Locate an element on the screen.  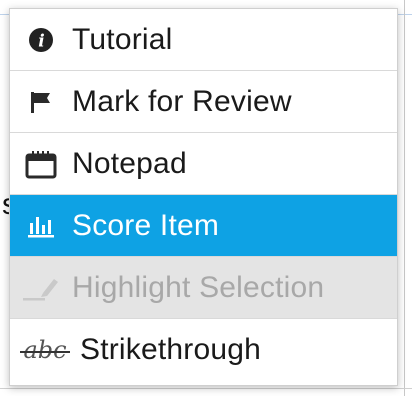
menu-item-label: Tutorial is located at coordinates (122, 39).